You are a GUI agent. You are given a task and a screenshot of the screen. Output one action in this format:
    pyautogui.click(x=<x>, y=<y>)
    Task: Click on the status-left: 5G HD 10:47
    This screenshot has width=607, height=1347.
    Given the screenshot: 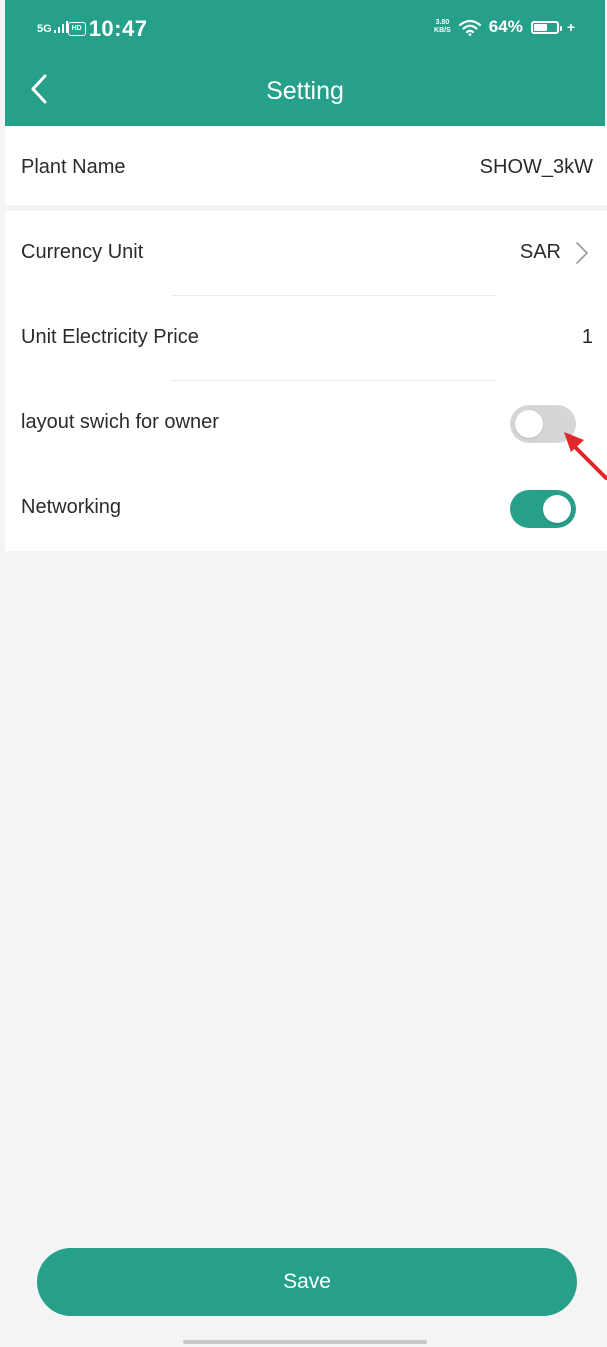 What is the action you would take?
    pyautogui.click(x=92, y=29)
    